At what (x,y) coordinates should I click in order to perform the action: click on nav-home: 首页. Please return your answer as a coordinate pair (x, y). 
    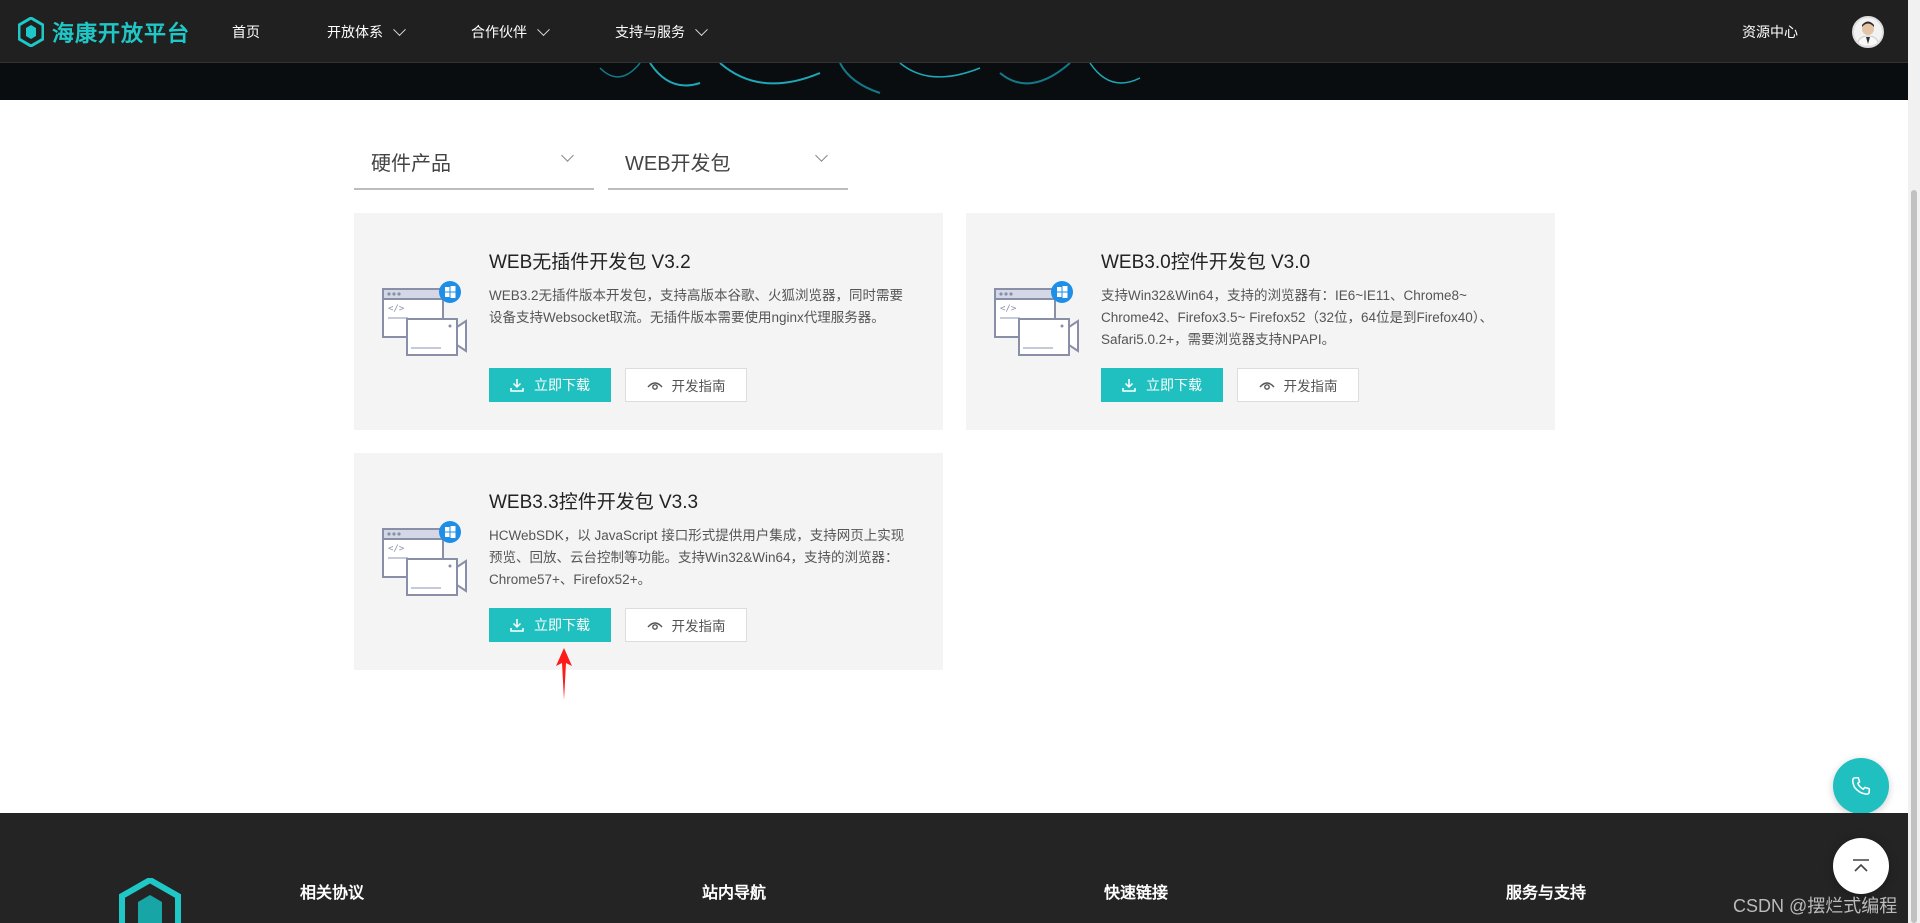
    Looking at the image, I should click on (246, 32).